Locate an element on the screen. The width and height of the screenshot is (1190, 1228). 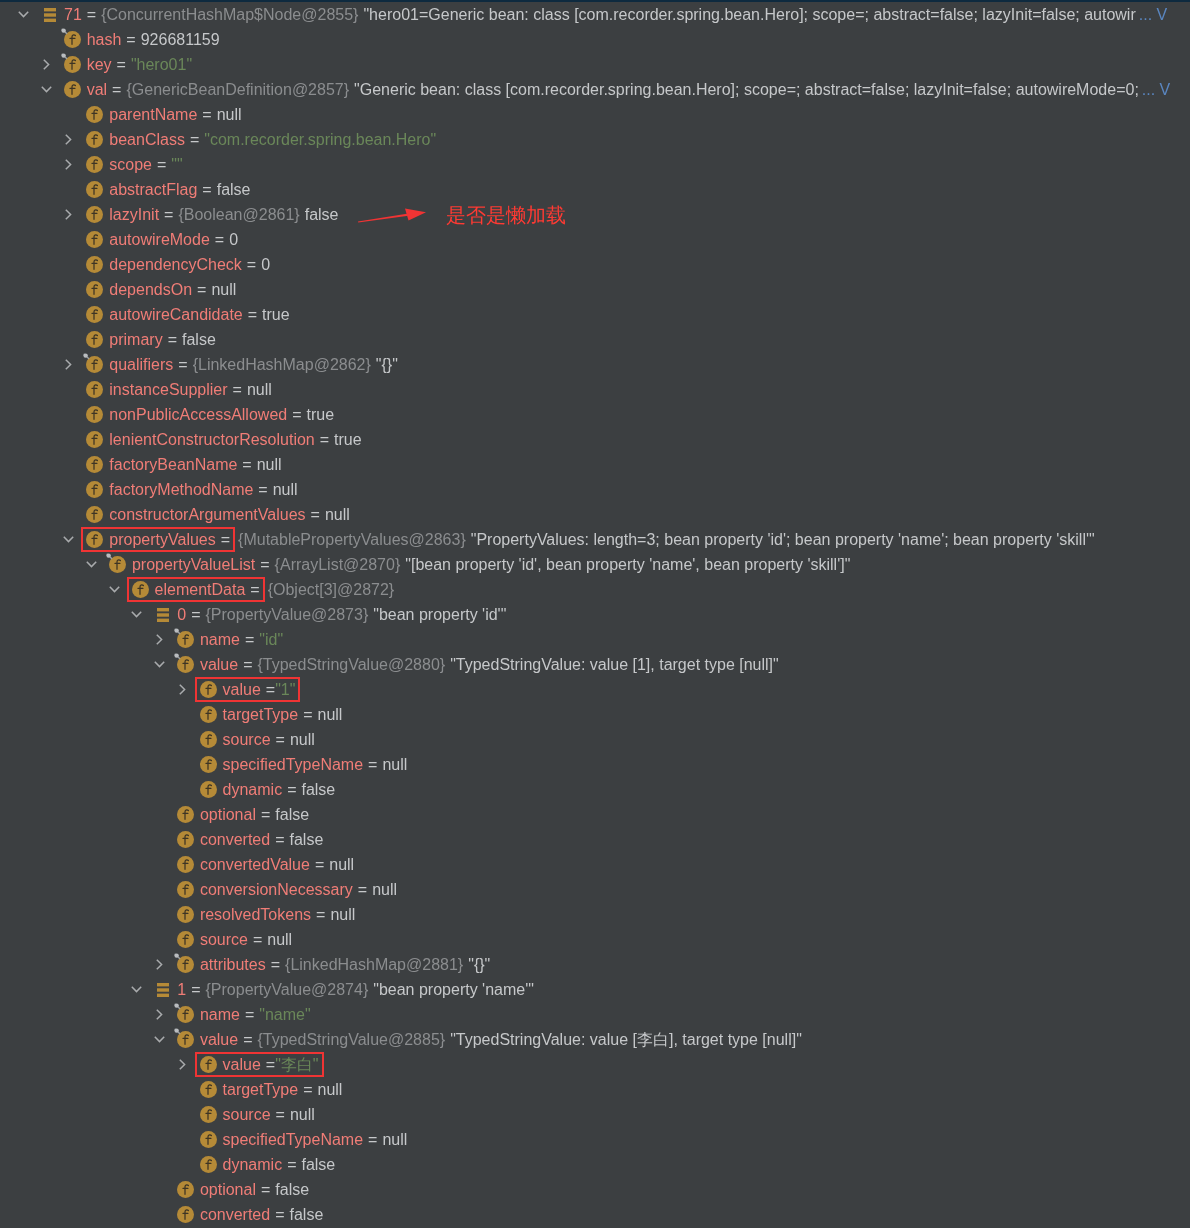
type-label: {LinkedHashMap@2862} is located at coordinates (281, 364).